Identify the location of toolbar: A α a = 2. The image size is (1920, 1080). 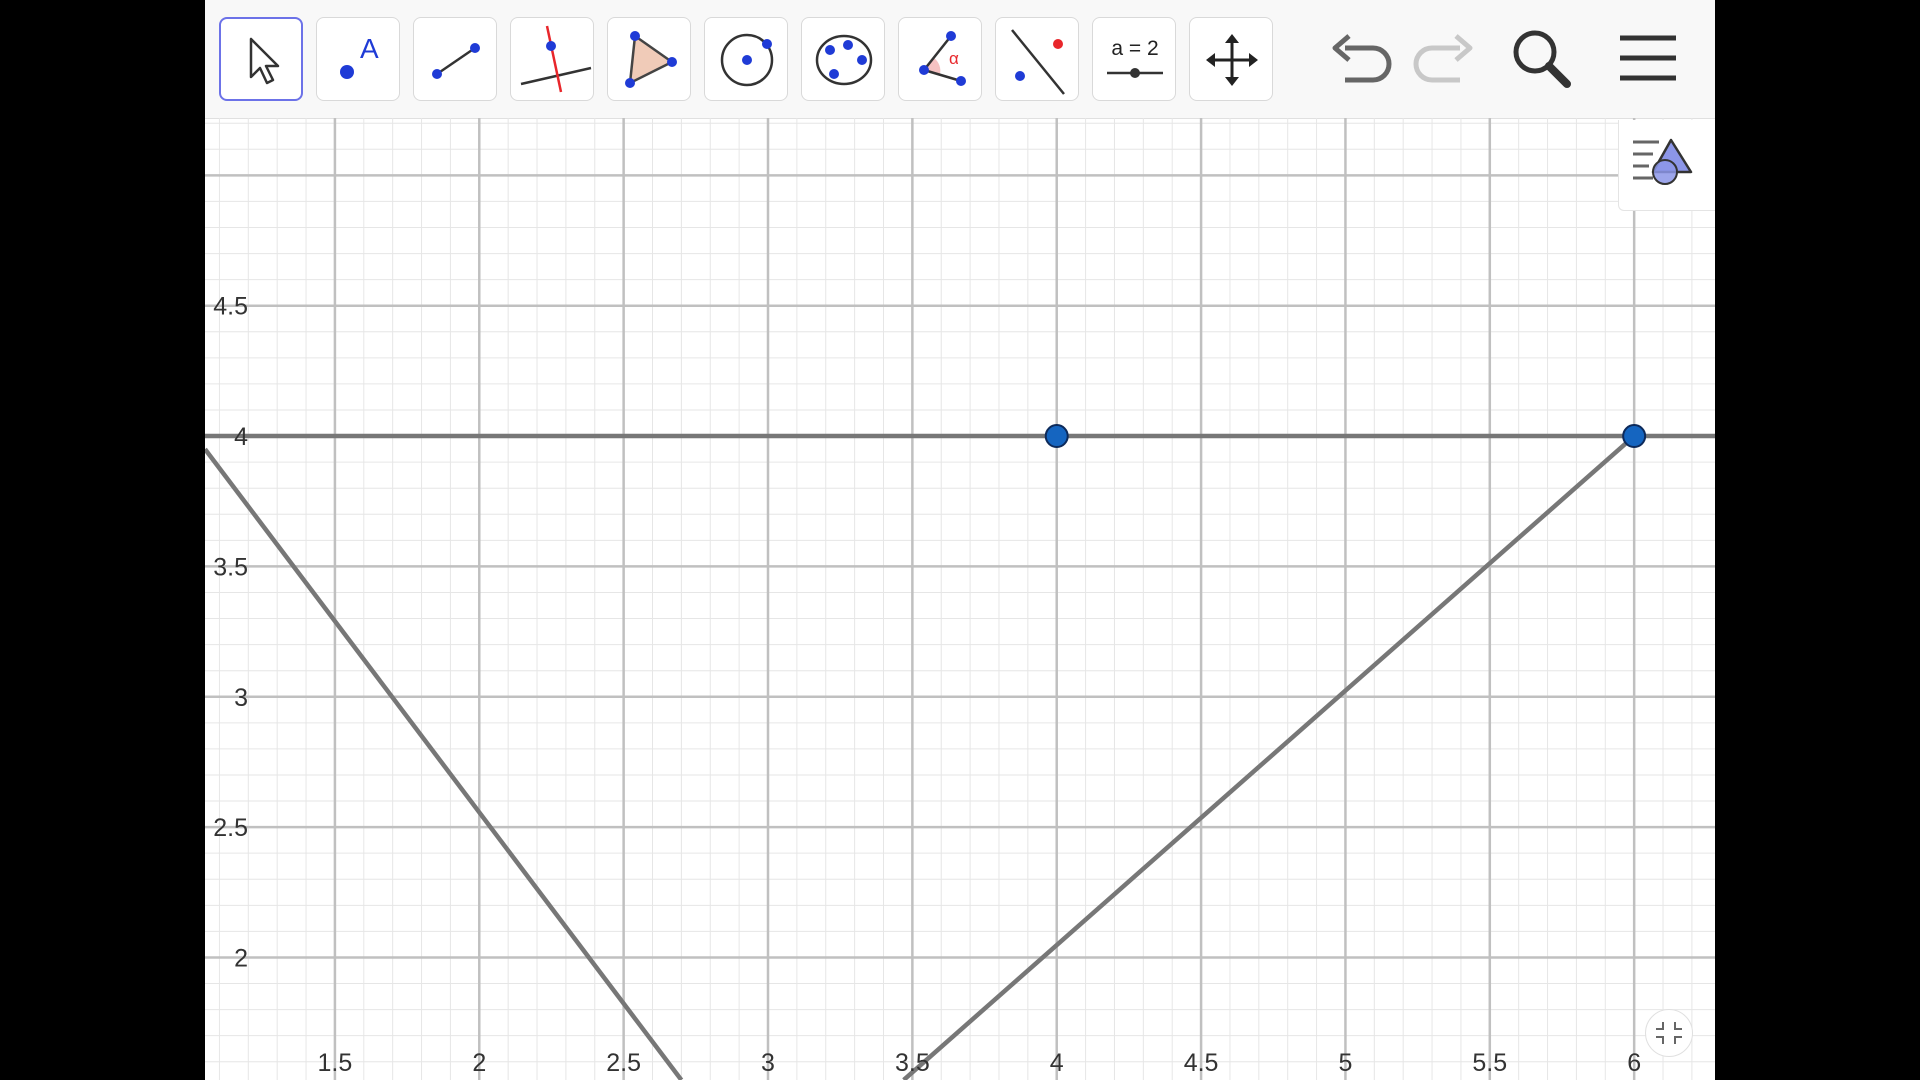
(960, 59).